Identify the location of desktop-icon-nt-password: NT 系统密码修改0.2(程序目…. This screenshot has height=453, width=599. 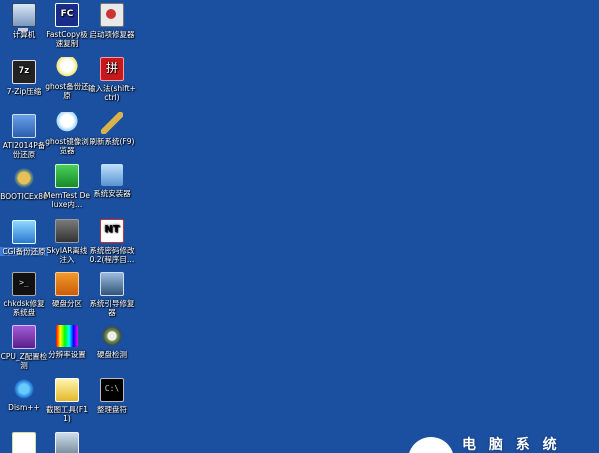
(112, 241).